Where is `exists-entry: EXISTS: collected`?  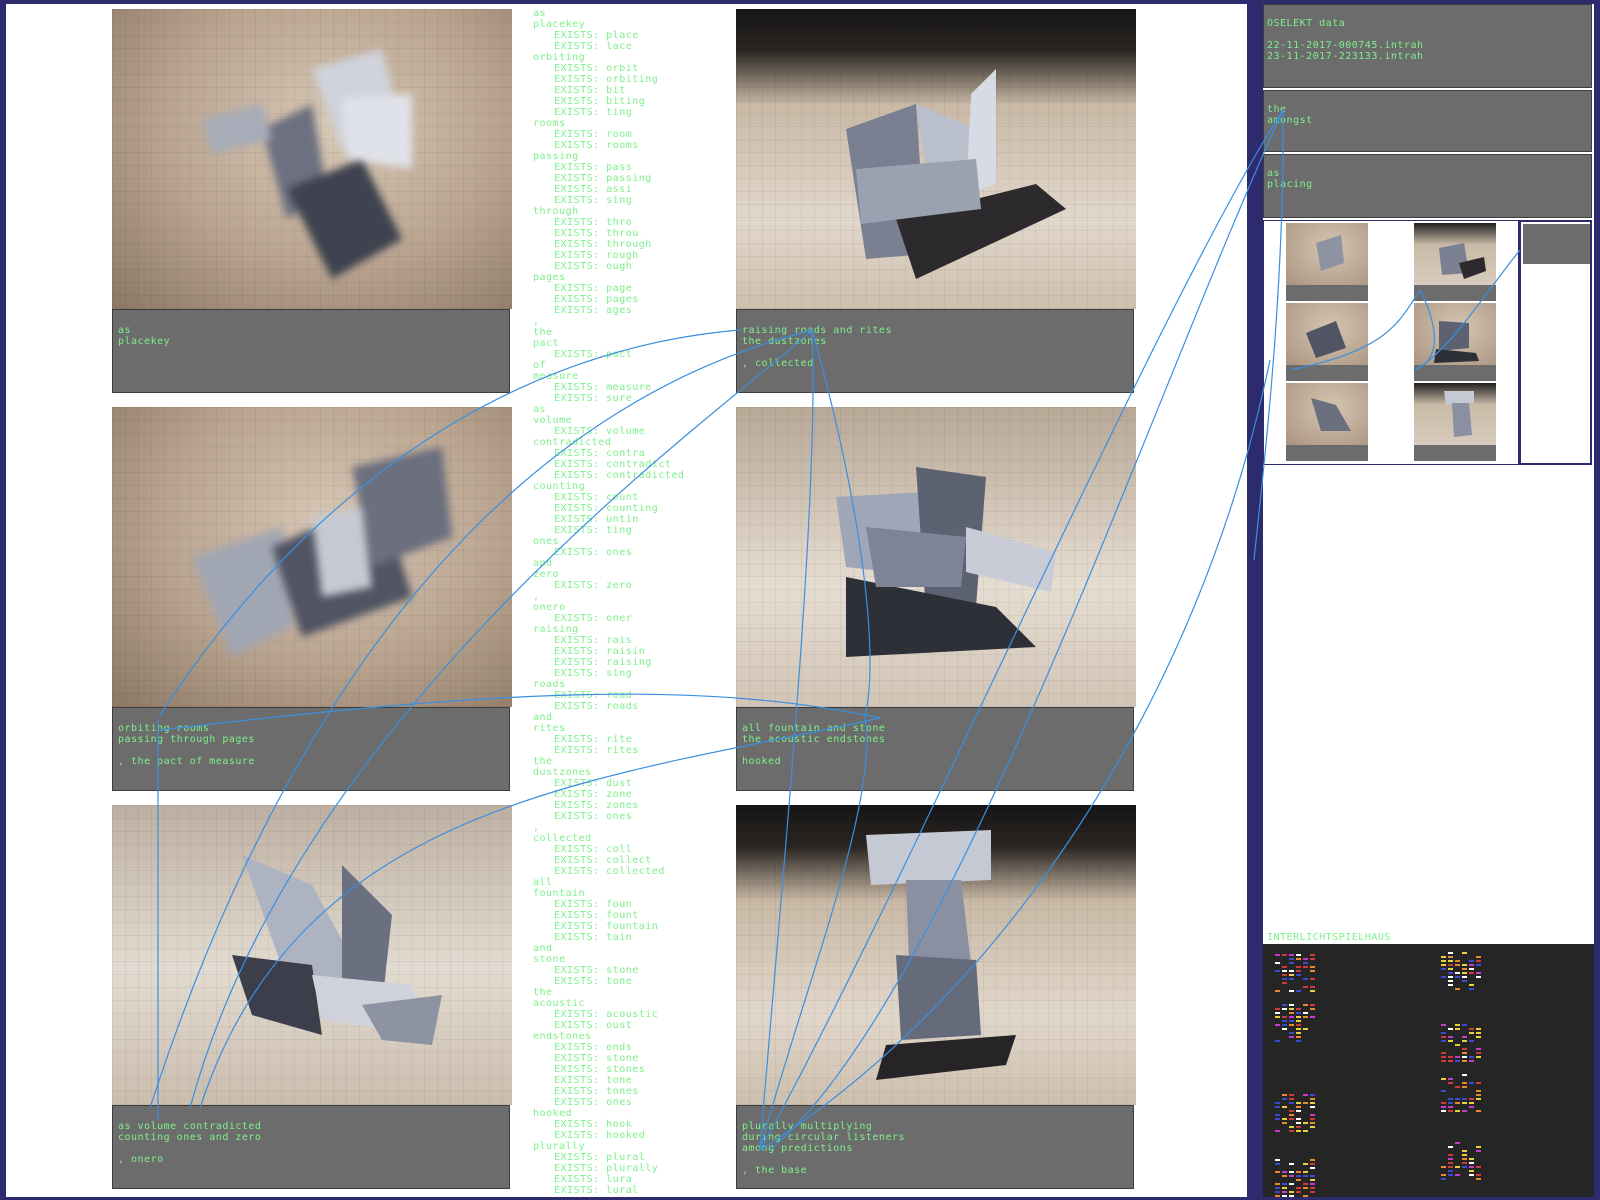
exists-entry: EXISTS: collected is located at coordinates (609, 871).